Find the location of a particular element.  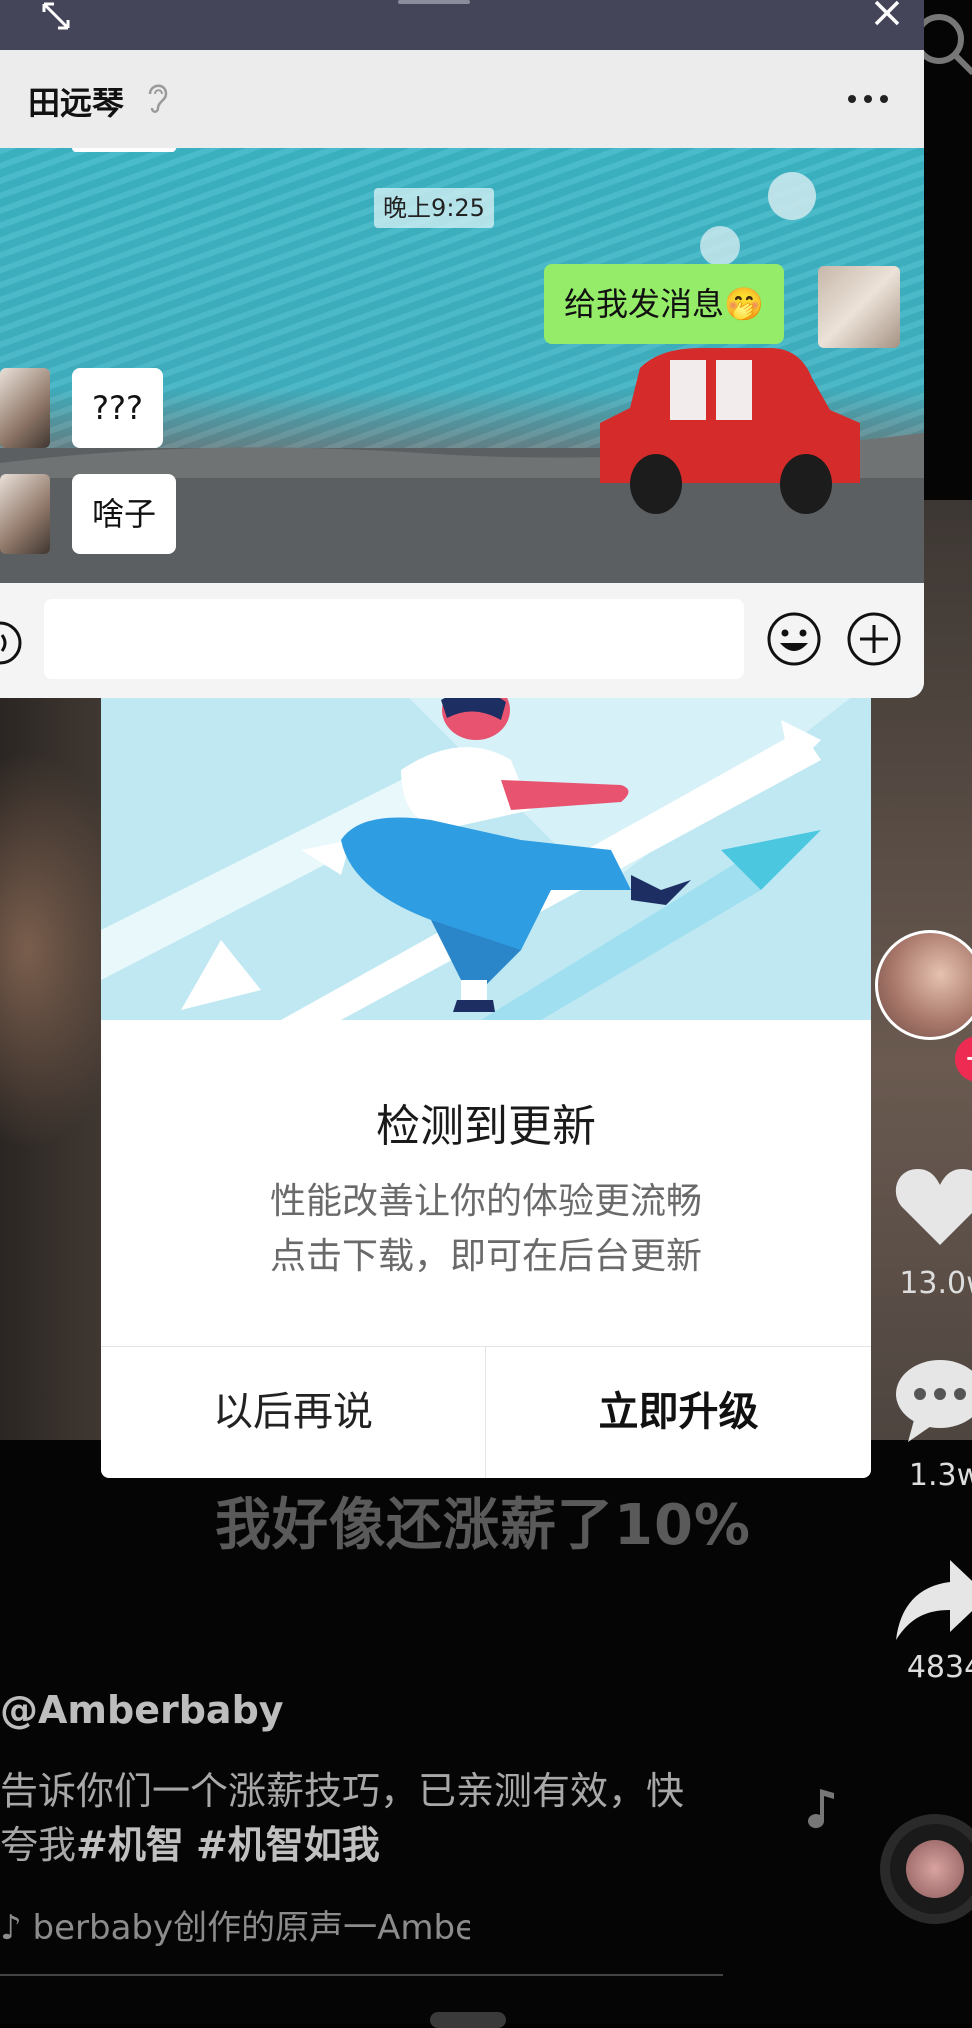

my-avatar is located at coordinates (859, 307).